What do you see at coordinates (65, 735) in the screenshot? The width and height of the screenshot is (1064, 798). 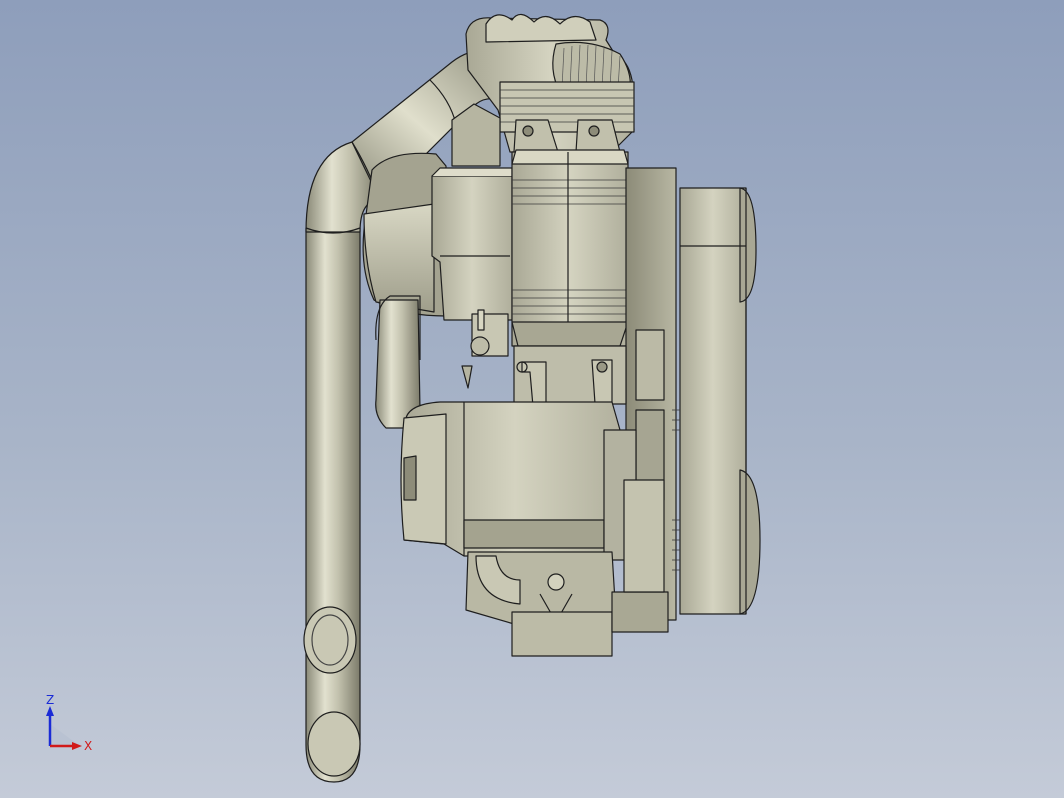 I see `triad-base-shape` at bounding box center [65, 735].